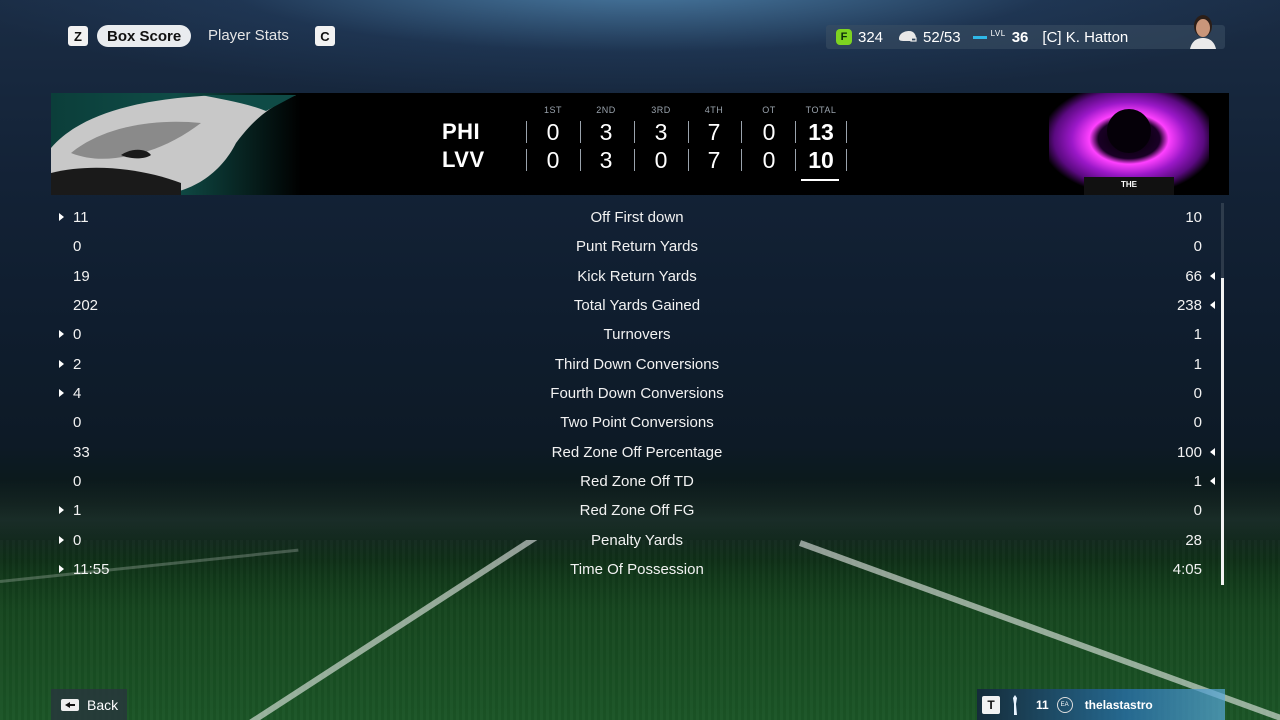 The width and height of the screenshot is (1280, 720). I want to click on stat-row: 0 Red Zone Off TD 1, so click(637, 481).